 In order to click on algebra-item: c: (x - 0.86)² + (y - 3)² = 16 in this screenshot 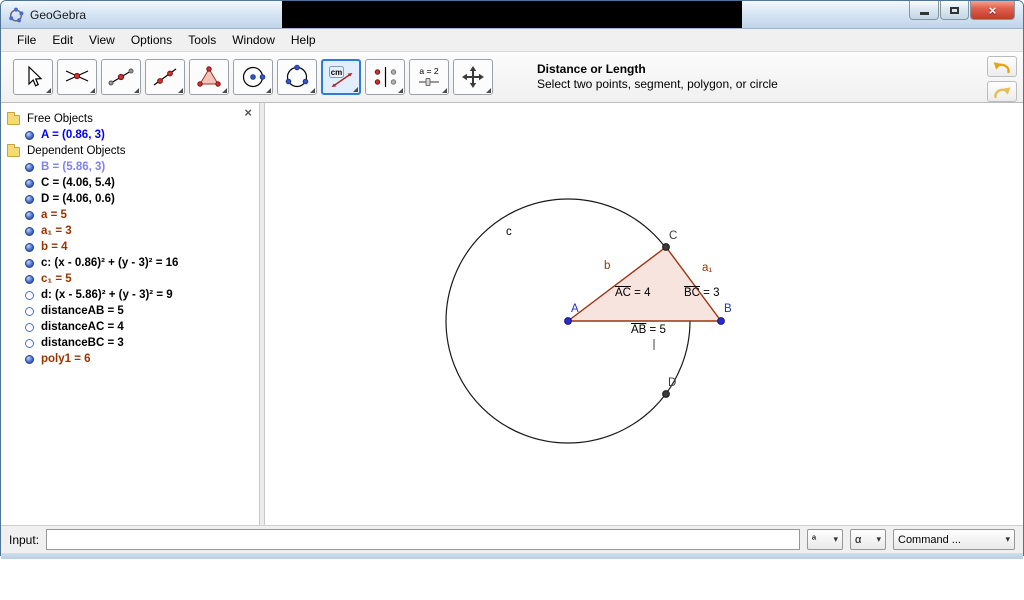, I will do `click(130, 263)`.